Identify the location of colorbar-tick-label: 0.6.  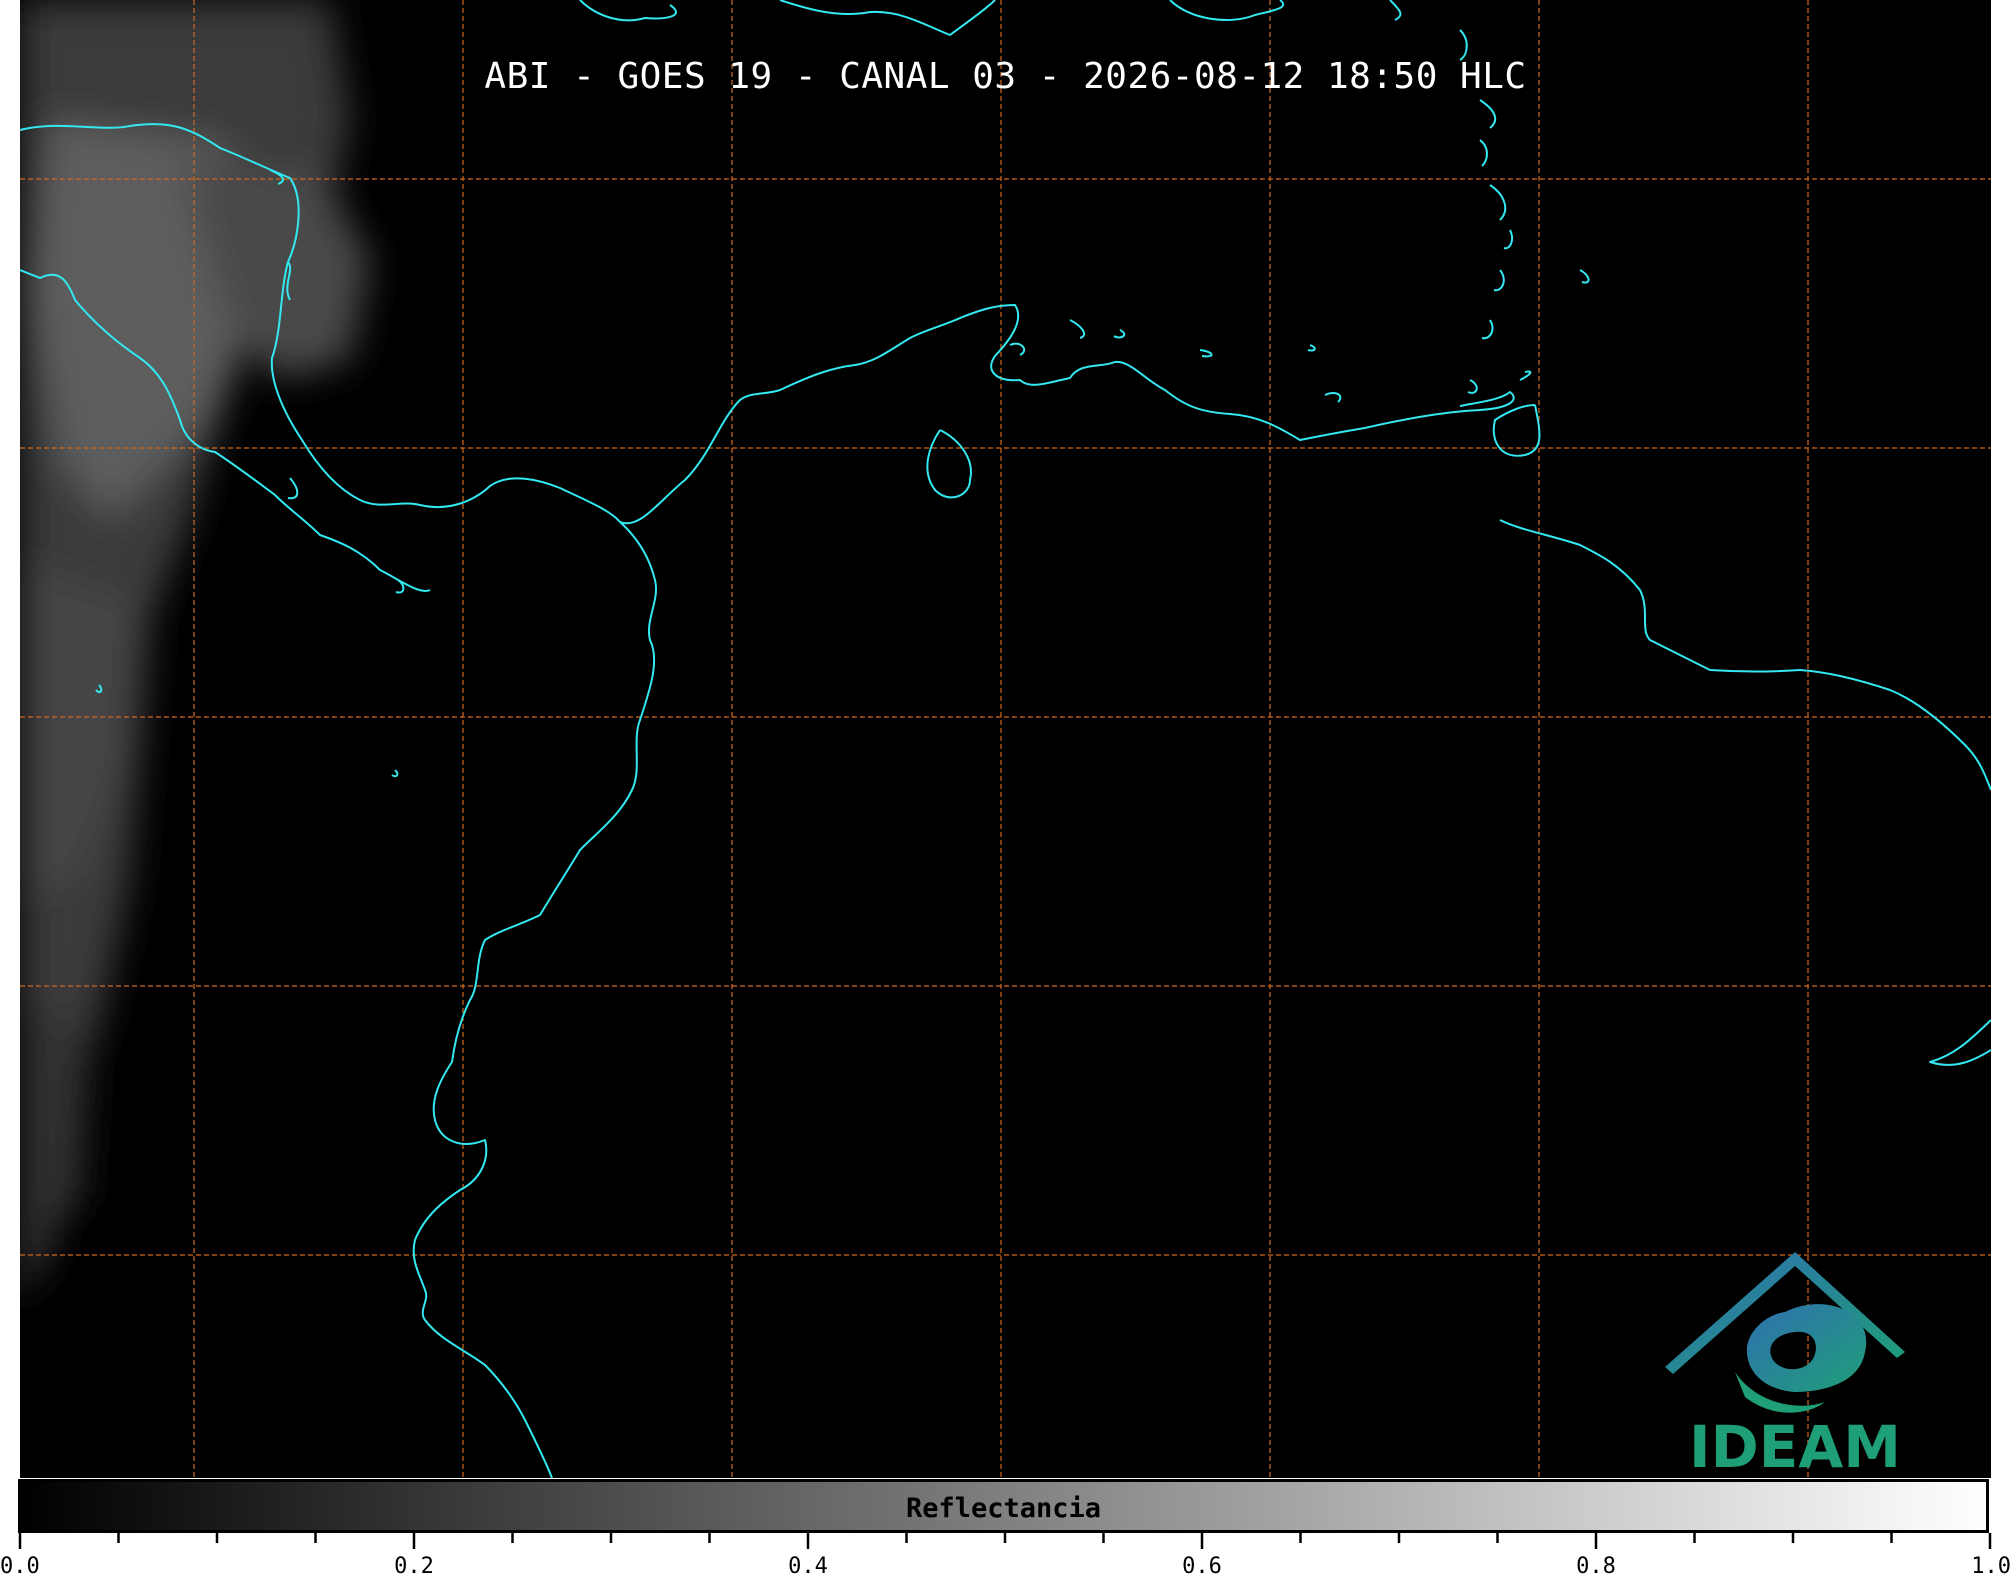
(1202, 1566).